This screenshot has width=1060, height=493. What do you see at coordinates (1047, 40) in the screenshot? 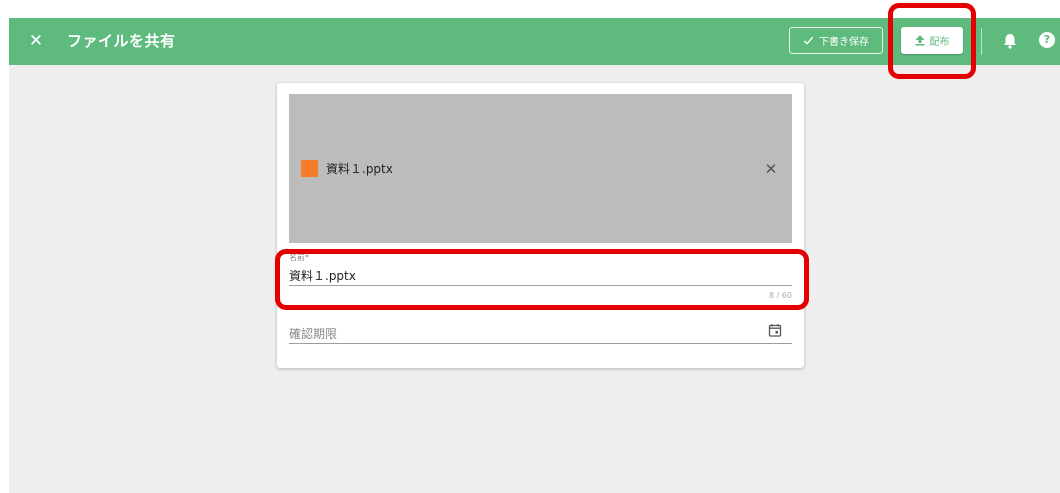
I see `help-icon: ?` at bounding box center [1047, 40].